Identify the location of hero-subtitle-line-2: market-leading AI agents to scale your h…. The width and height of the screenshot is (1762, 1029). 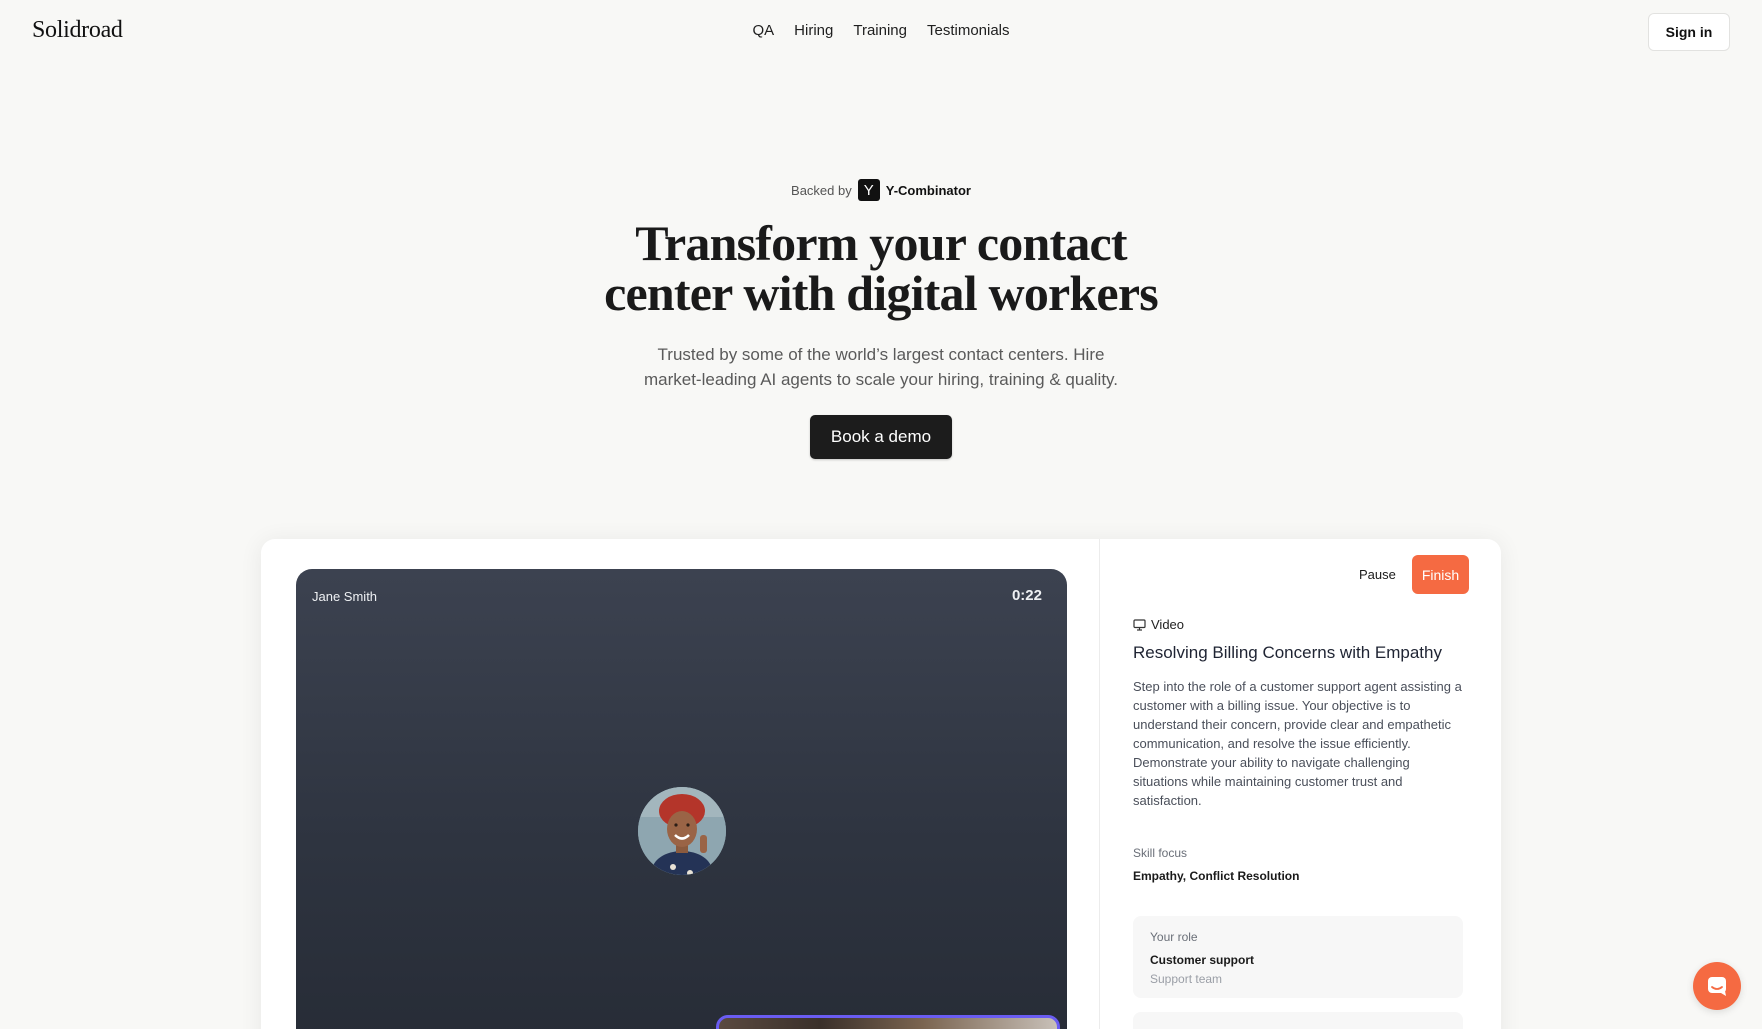
(881, 379).